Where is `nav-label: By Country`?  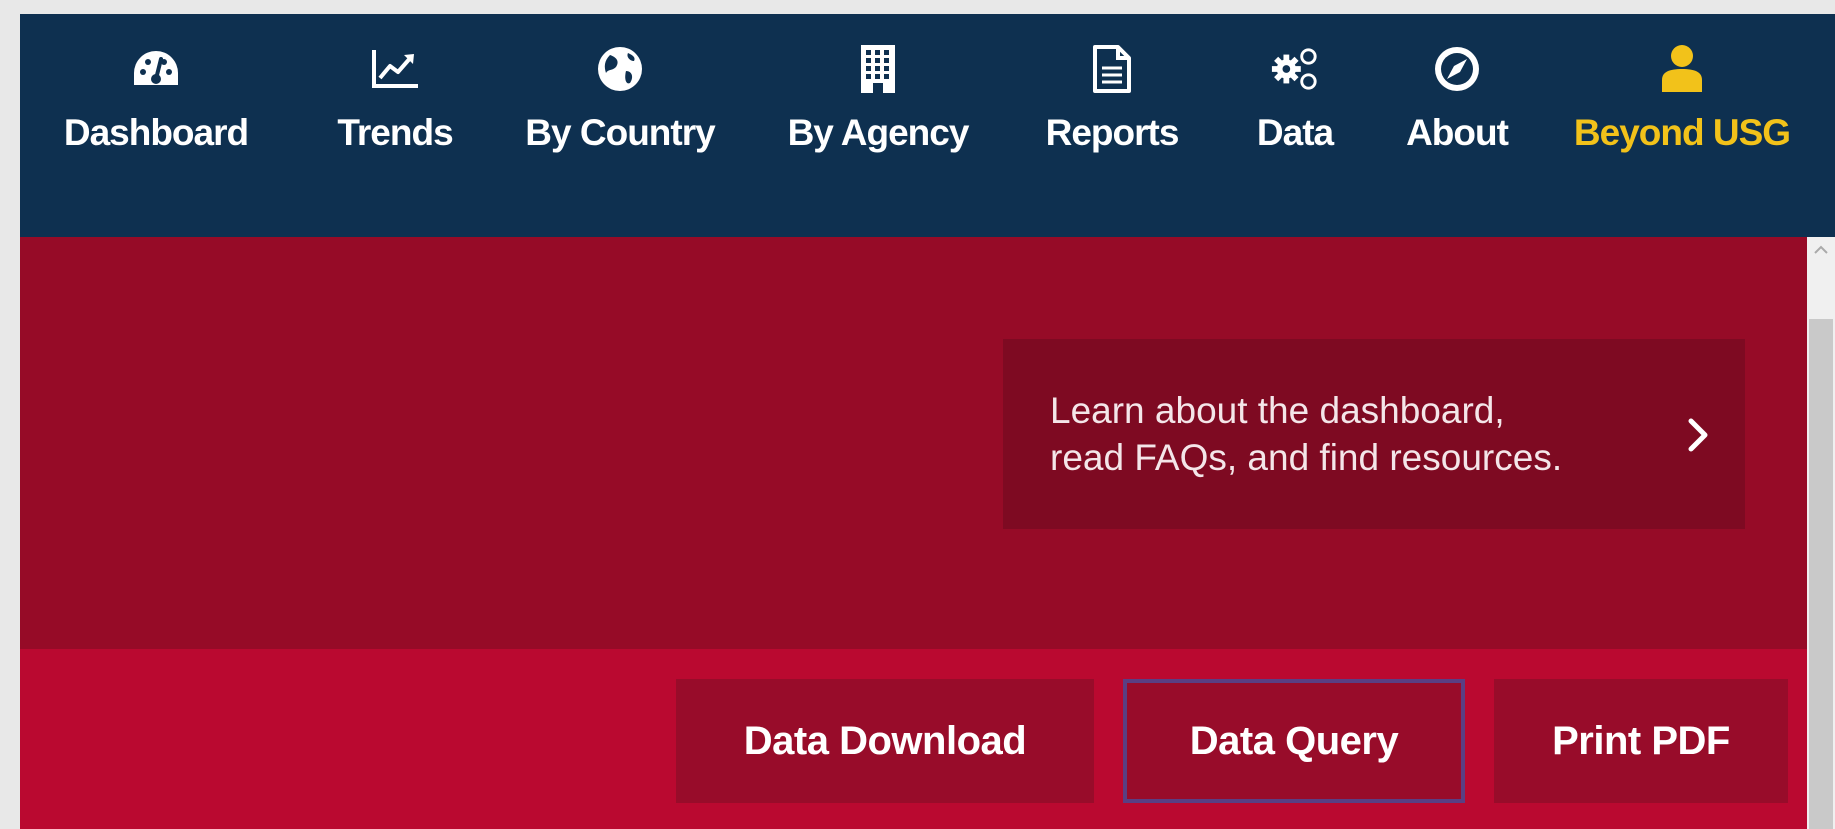
nav-label: By Country is located at coordinates (620, 132).